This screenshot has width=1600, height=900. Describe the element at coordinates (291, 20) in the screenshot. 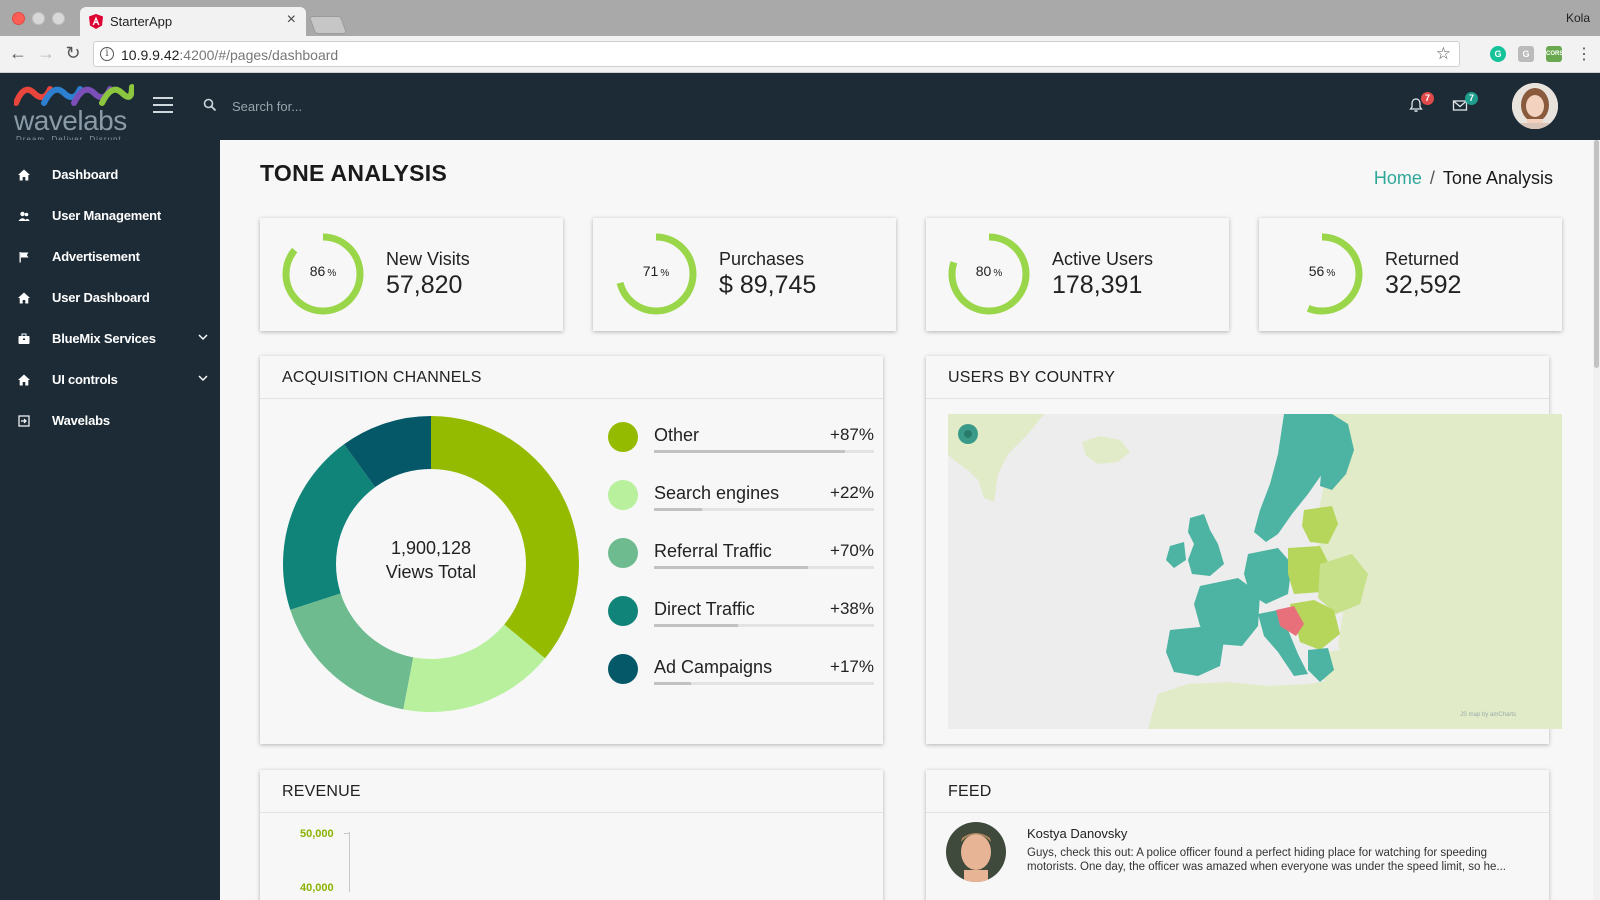

I see `tab-close-icon: ×` at that location.